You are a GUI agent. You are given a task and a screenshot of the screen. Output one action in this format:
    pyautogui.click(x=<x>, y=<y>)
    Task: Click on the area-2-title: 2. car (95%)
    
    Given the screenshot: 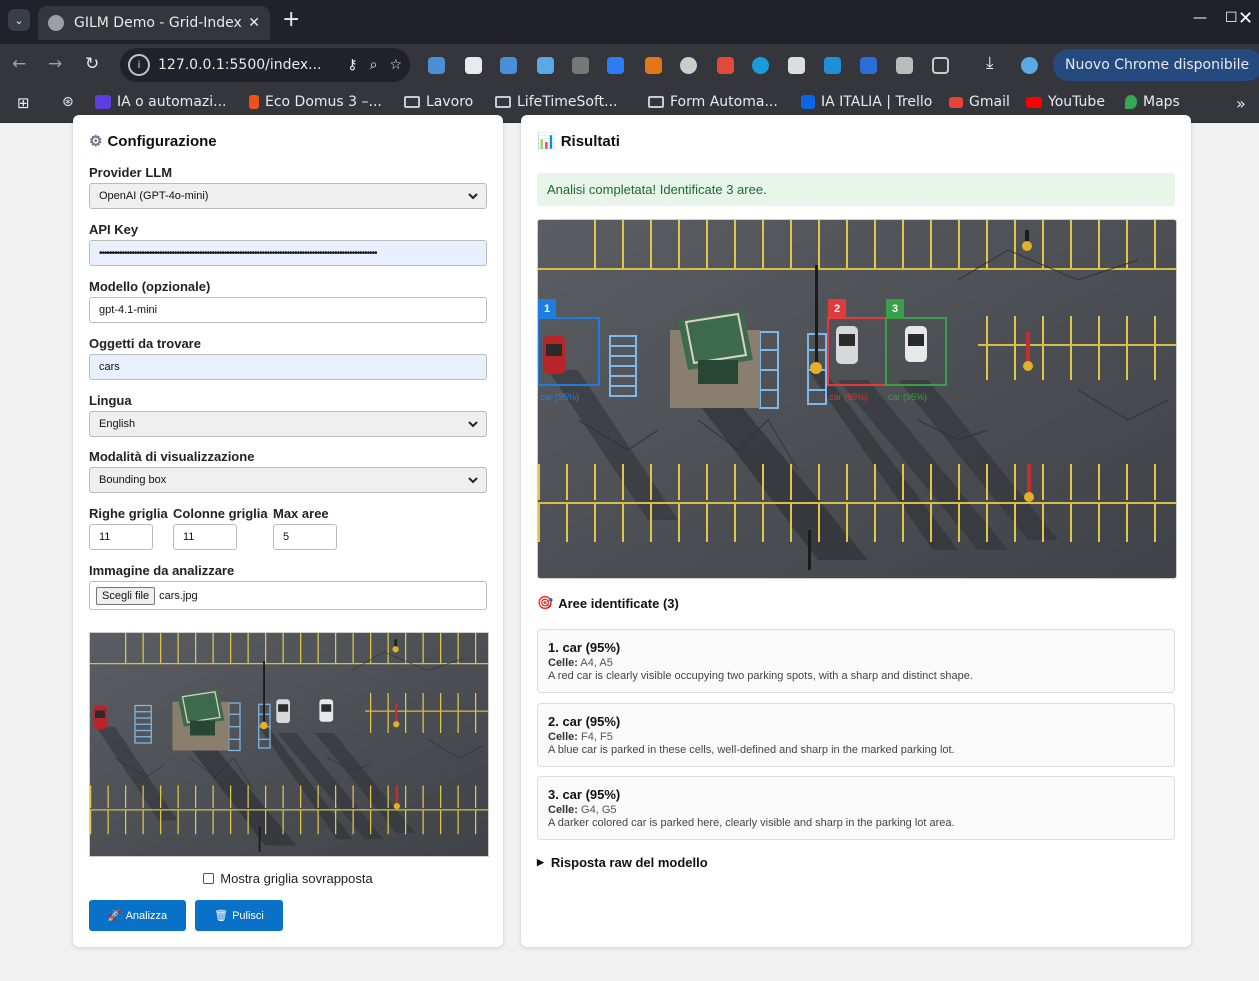 What is the action you would take?
    pyautogui.click(x=584, y=721)
    